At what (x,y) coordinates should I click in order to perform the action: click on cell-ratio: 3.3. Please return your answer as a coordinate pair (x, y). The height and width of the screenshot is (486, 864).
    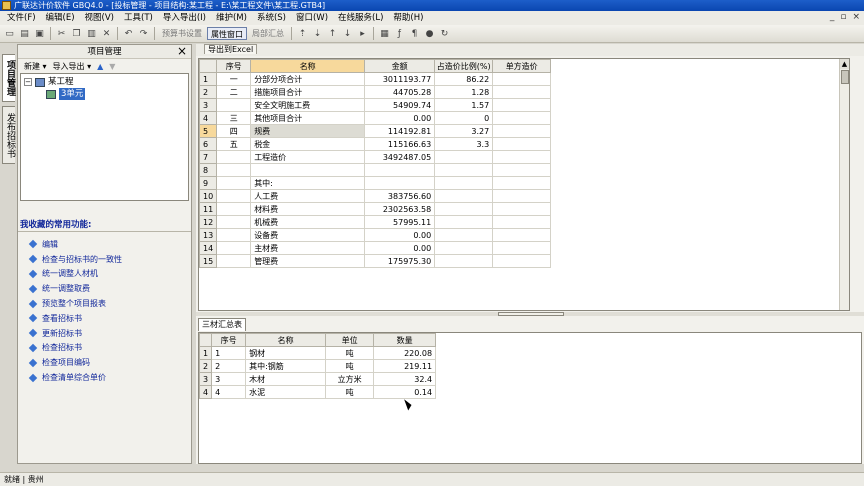
    Looking at the image, I should click on (464, 144).